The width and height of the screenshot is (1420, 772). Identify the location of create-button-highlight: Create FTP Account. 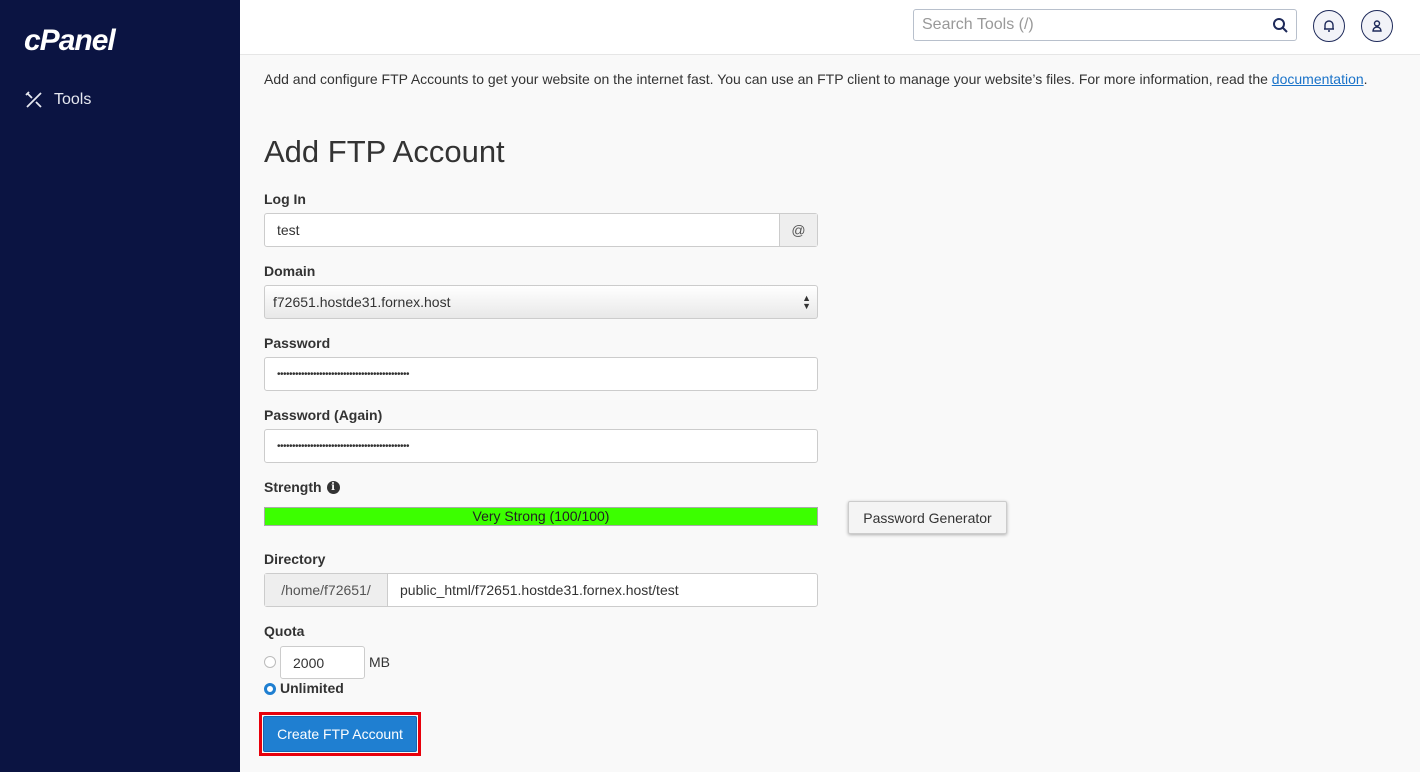
(340, 734).